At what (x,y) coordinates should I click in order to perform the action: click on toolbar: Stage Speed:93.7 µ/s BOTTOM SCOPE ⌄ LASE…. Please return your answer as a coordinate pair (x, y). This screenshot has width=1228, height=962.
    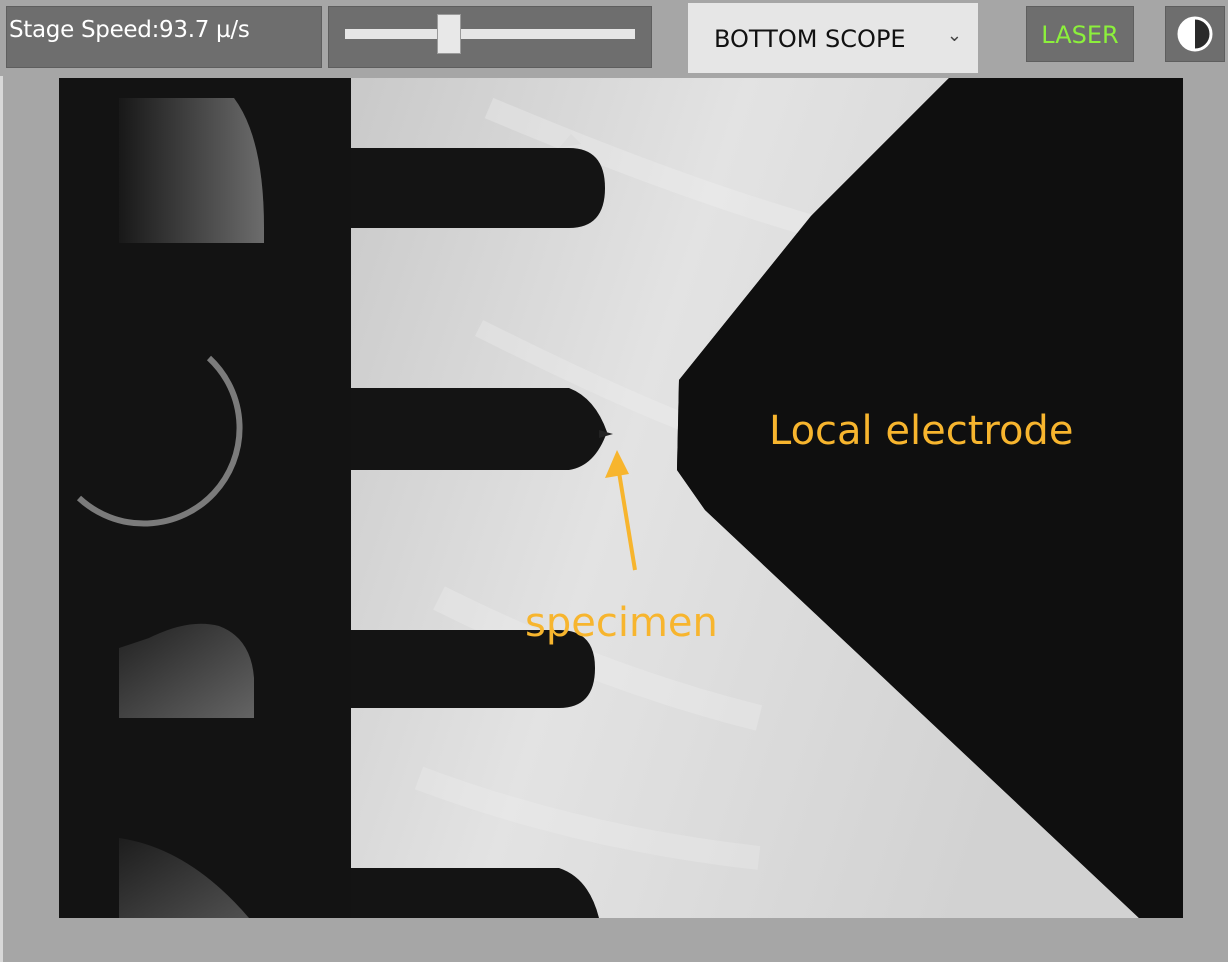
    Looking at the image, I should click on (614, 38).